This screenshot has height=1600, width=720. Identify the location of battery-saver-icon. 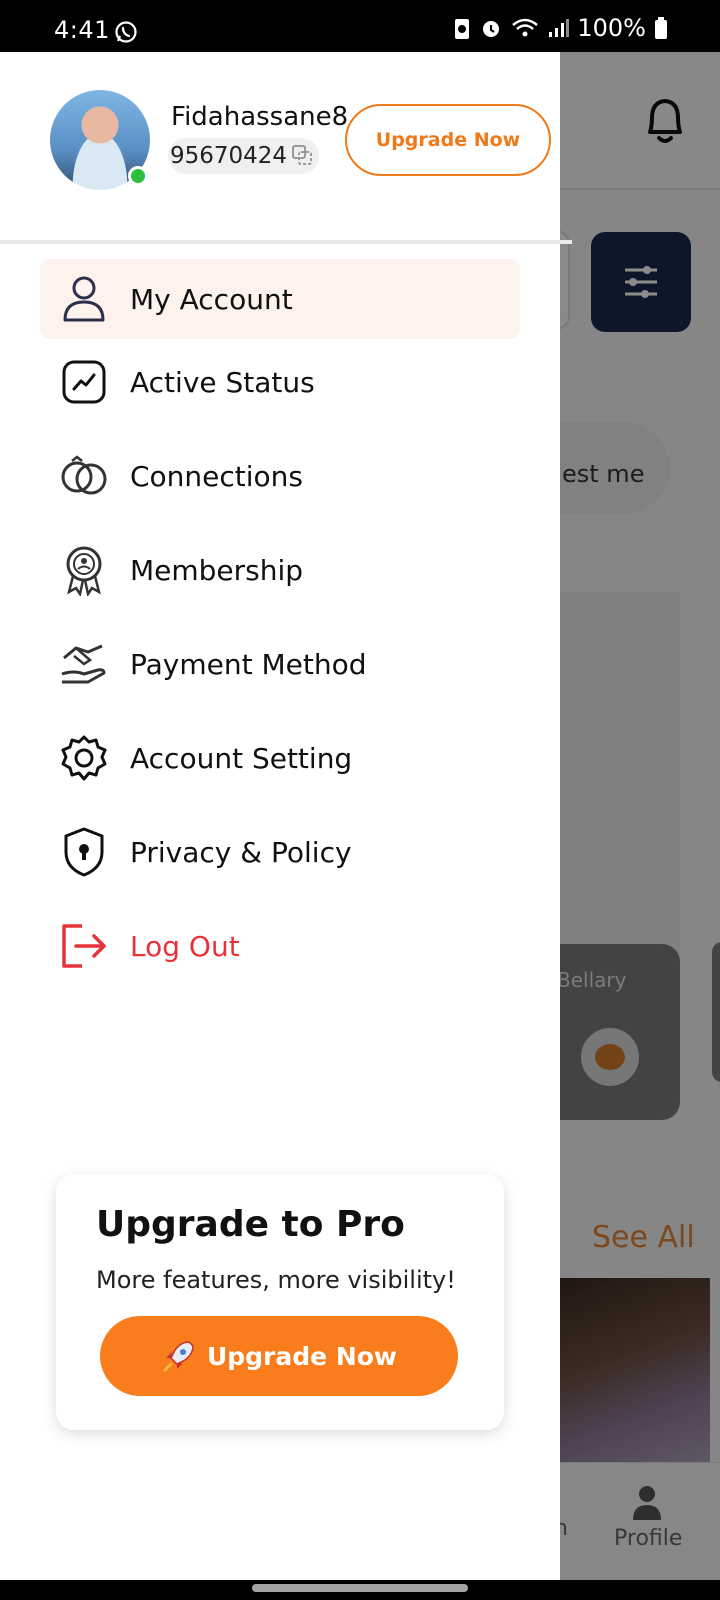
(462, 29).